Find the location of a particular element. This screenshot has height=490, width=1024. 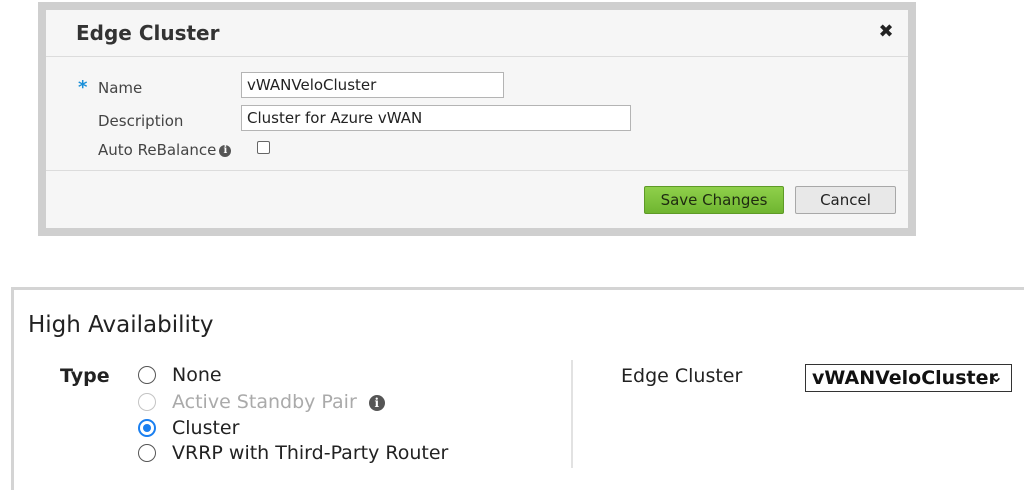

save-changes-button: Save Changes is located at coordinates (714, 200).